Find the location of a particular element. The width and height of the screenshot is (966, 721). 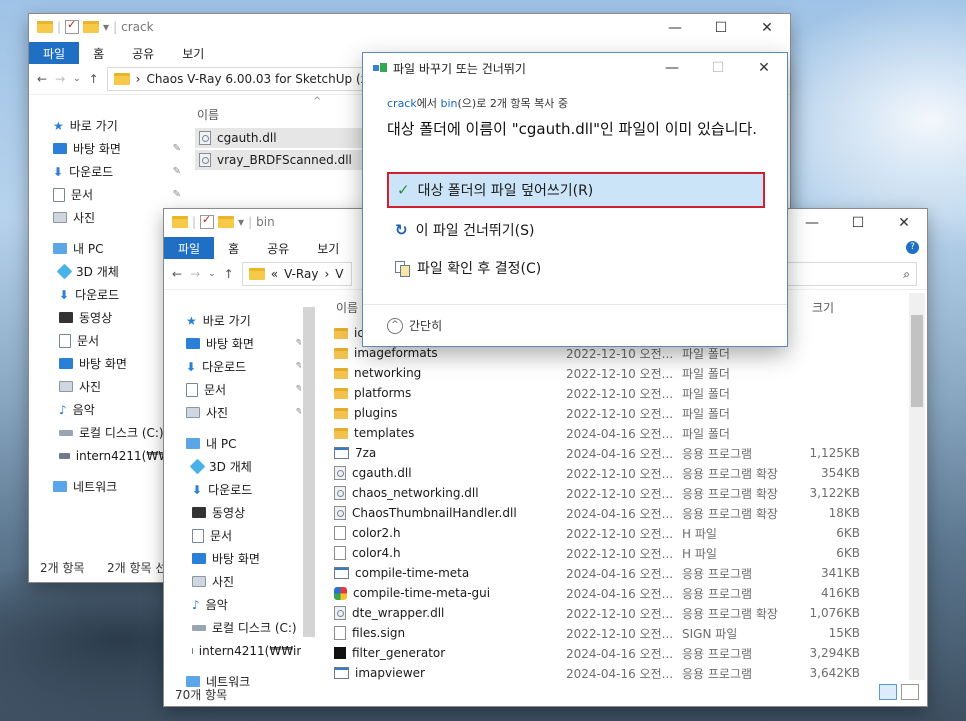

table-row: 7za 2024-04-16 오전... 응용 프로그램 1,125KB is located at coordinates (597, 453).